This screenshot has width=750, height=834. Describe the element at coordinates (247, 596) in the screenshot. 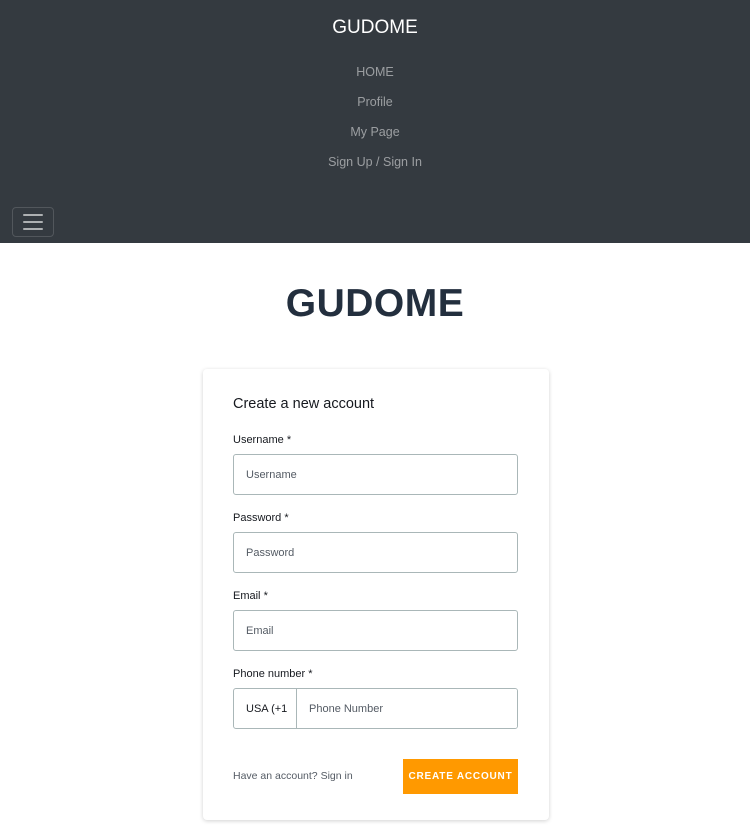

I see `email-label-text: Email` at that location.